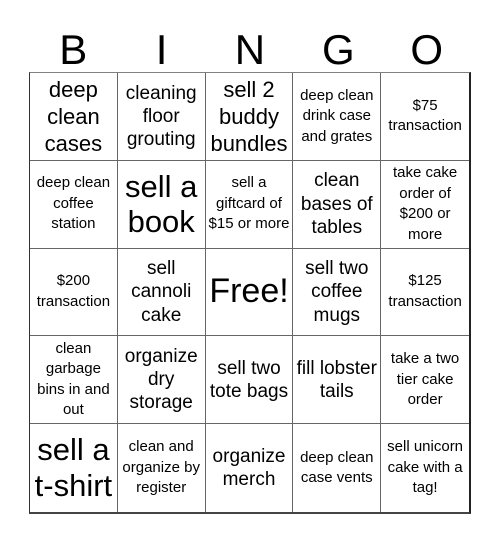 This screenshot has width=500, height=544. I want to click on bingo-cell: sell a t-shirt, so click(74, 468).